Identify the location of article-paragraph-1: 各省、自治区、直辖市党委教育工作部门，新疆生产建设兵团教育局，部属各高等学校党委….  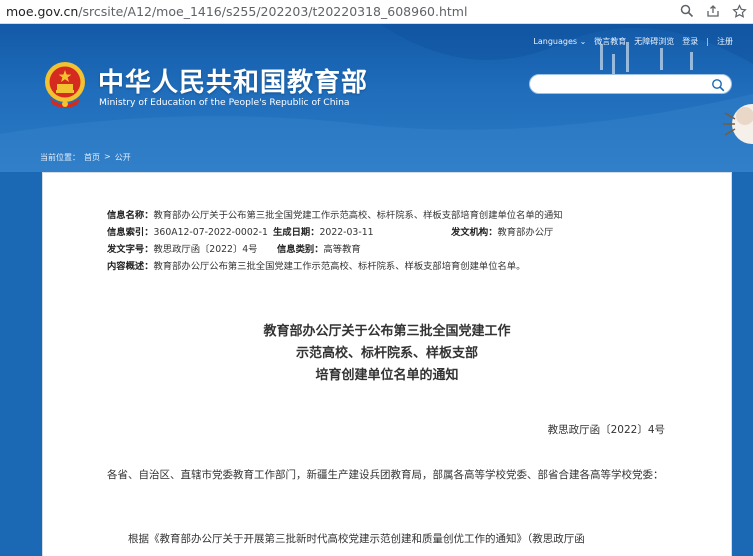
(385, 475).